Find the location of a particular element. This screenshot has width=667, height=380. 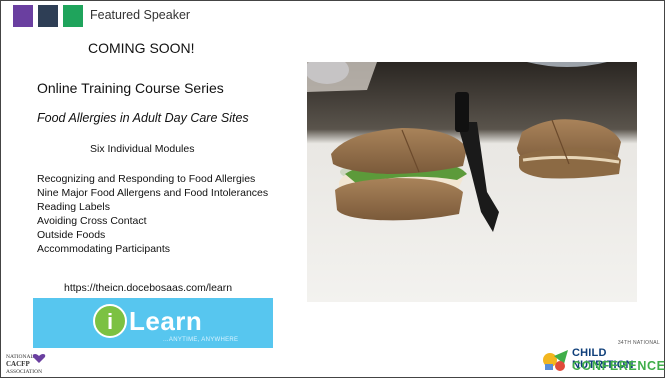

cacfp-line2: CACFP is located at coordinates (18, 364).